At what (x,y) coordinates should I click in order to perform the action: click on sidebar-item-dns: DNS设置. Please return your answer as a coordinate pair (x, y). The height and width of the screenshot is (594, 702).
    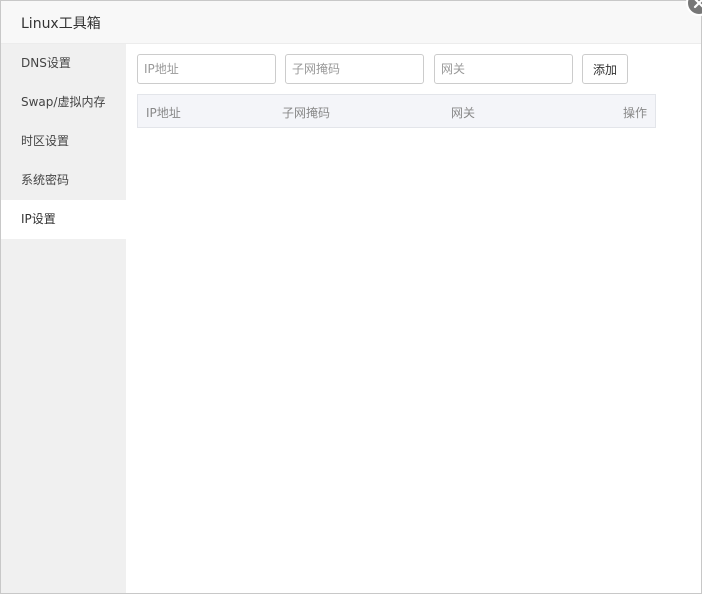
    Looking at the image, I should click on (63, 63).